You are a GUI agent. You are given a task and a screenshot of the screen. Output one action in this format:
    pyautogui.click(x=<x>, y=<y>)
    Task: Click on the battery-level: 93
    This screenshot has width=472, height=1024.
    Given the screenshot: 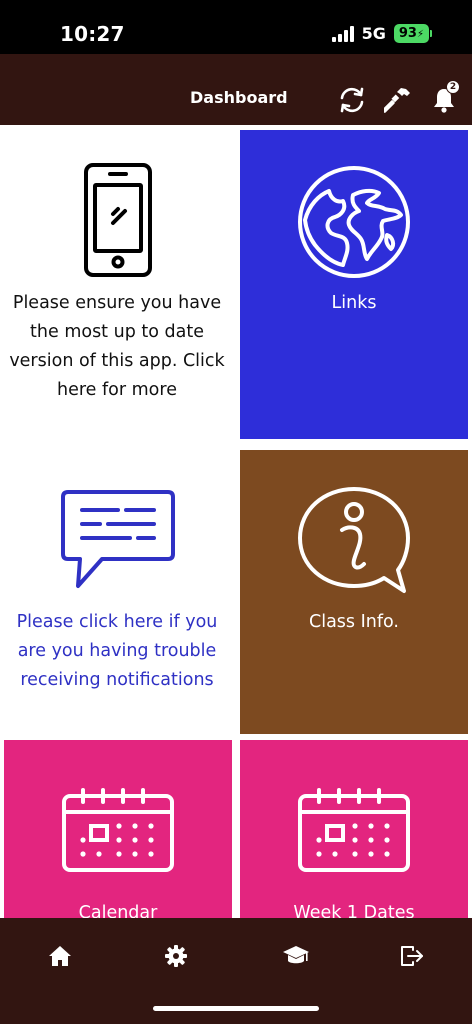 What is the action you would take?
    pyautogui.click(x=407, y=33)
    